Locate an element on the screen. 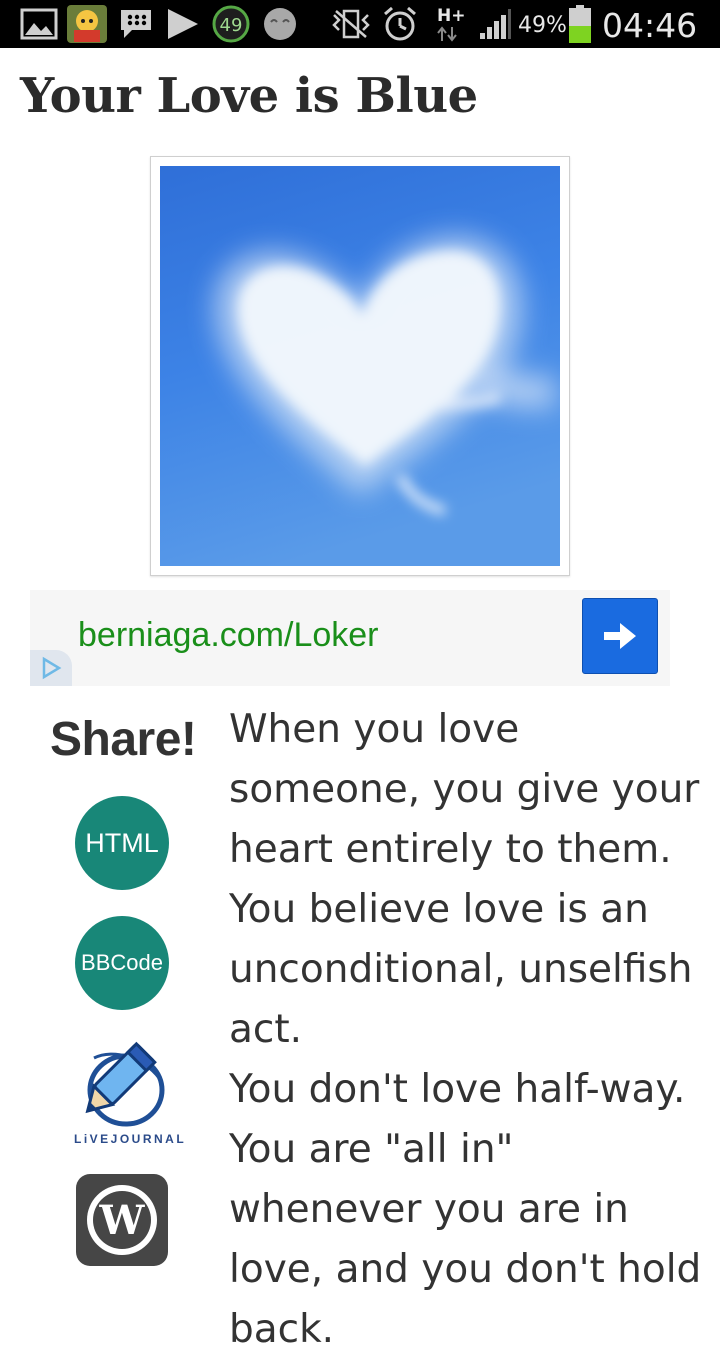 The image size is (720, 1360). share-html-button: HTML is located at coordinates (122, 843).